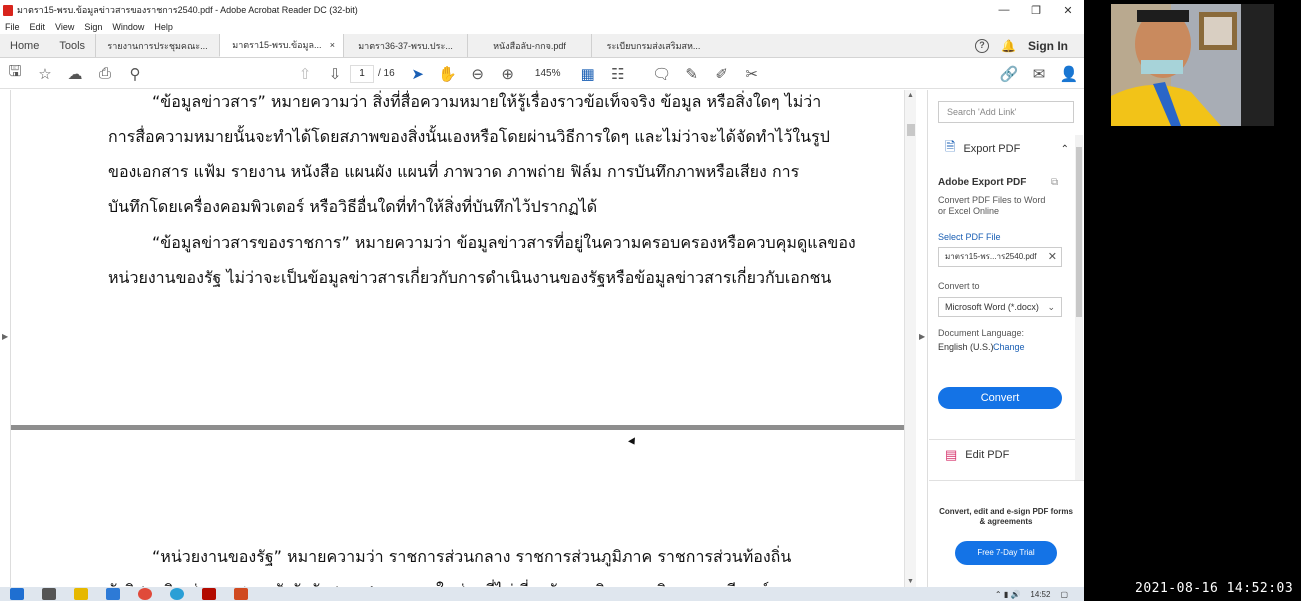 The height and width of the screenshot is (601, 1301). What do you see at coordinates (910, 581) in the screenshot?
I see `scroll-down-icon: ▼` at bounding box center [910, 581].